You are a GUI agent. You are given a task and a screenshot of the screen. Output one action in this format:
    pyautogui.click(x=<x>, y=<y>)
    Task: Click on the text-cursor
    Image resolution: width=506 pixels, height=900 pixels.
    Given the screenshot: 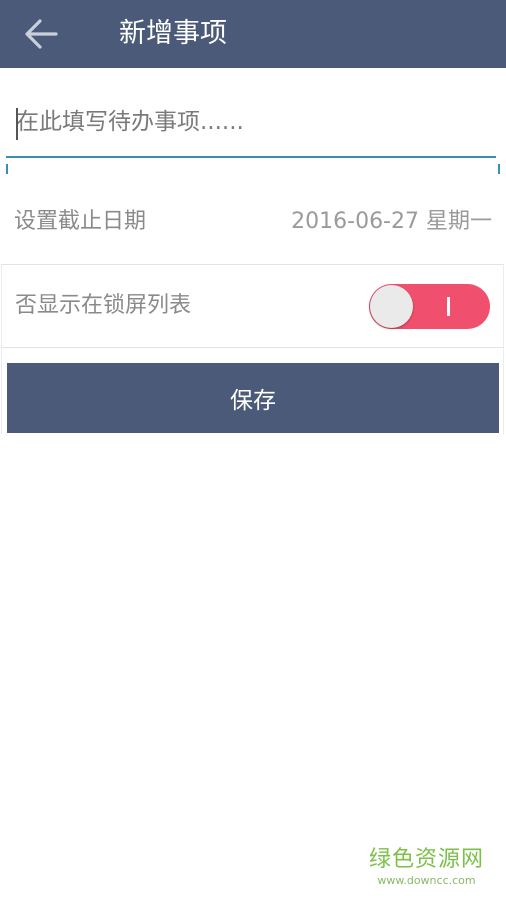 What is the action you would take?
    pyautogui.click(x=17, y=124)
    